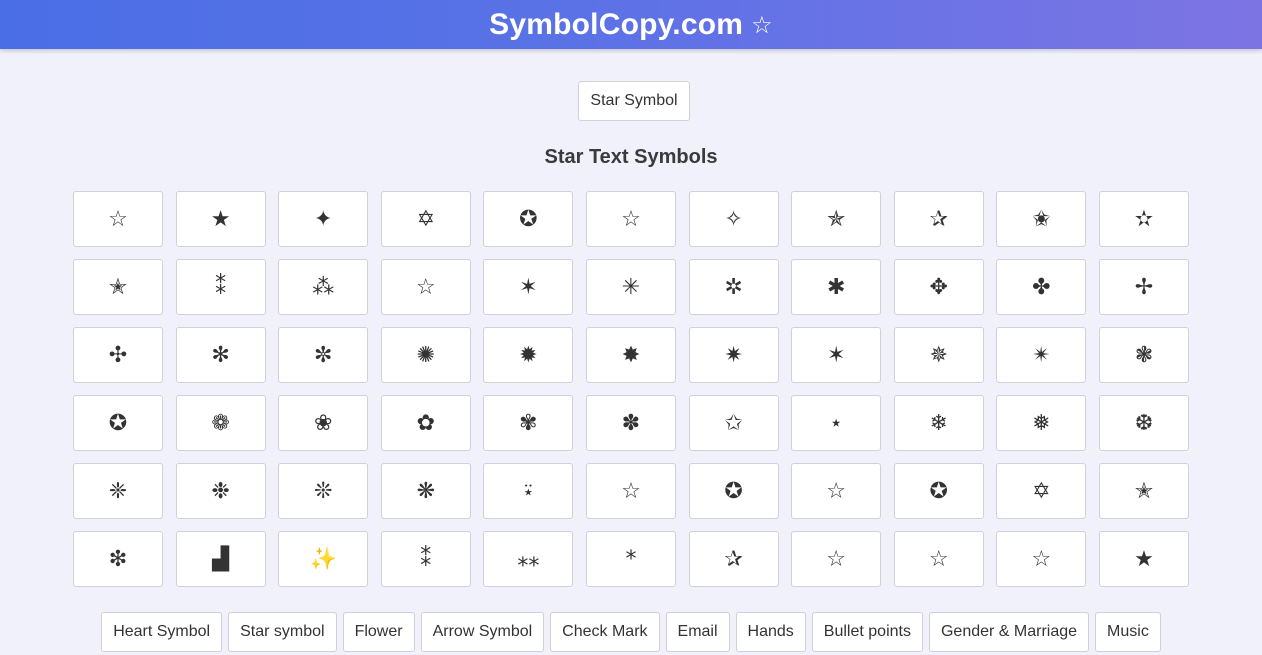 This screenshot has height=655, width=1262. I want to click on symbol-cell: ⋆, so click(836, 423).